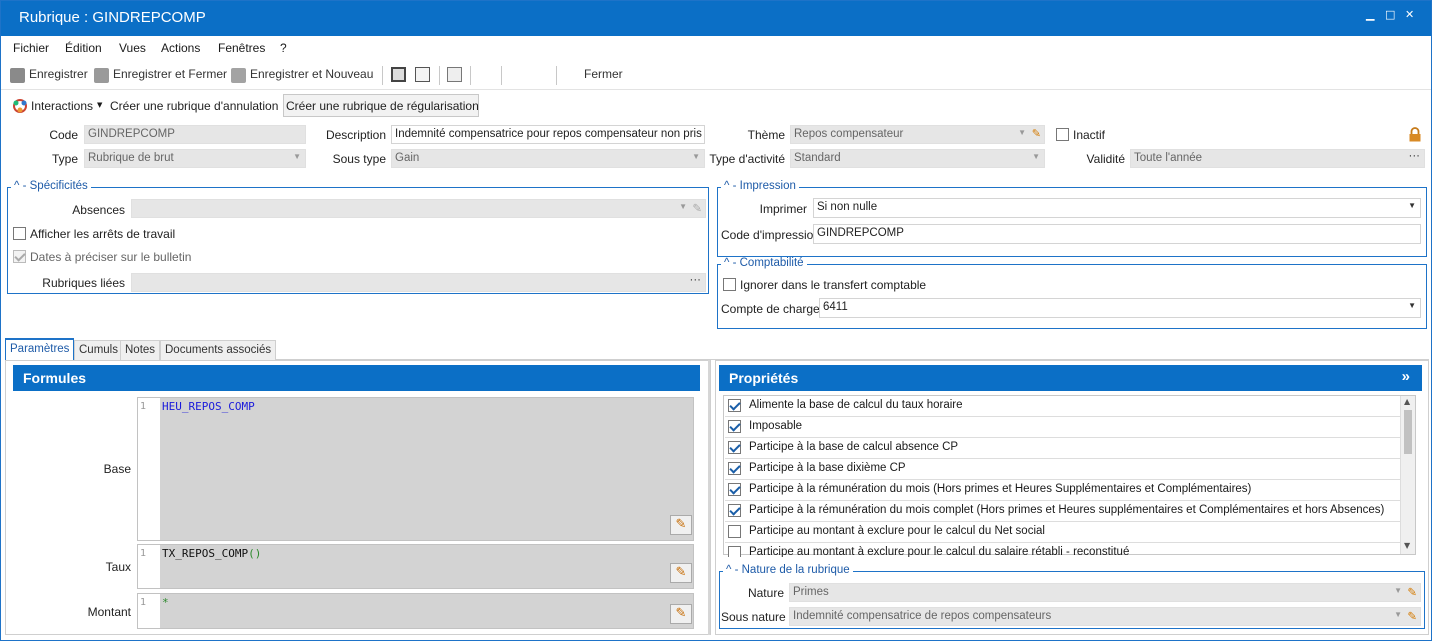  I want to click on specificites-header: ^ - Spécificités, so click(51, 186).